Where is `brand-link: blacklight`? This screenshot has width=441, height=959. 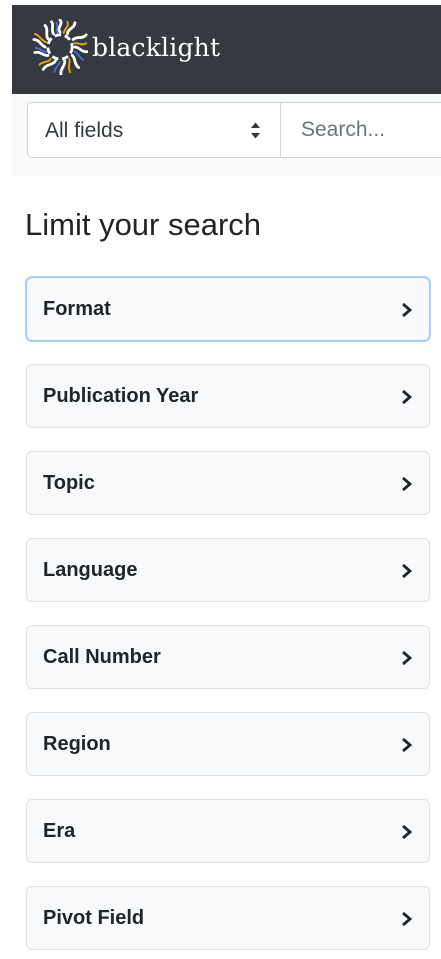 brand-link: blacklight is located at coordinates (126, 47).